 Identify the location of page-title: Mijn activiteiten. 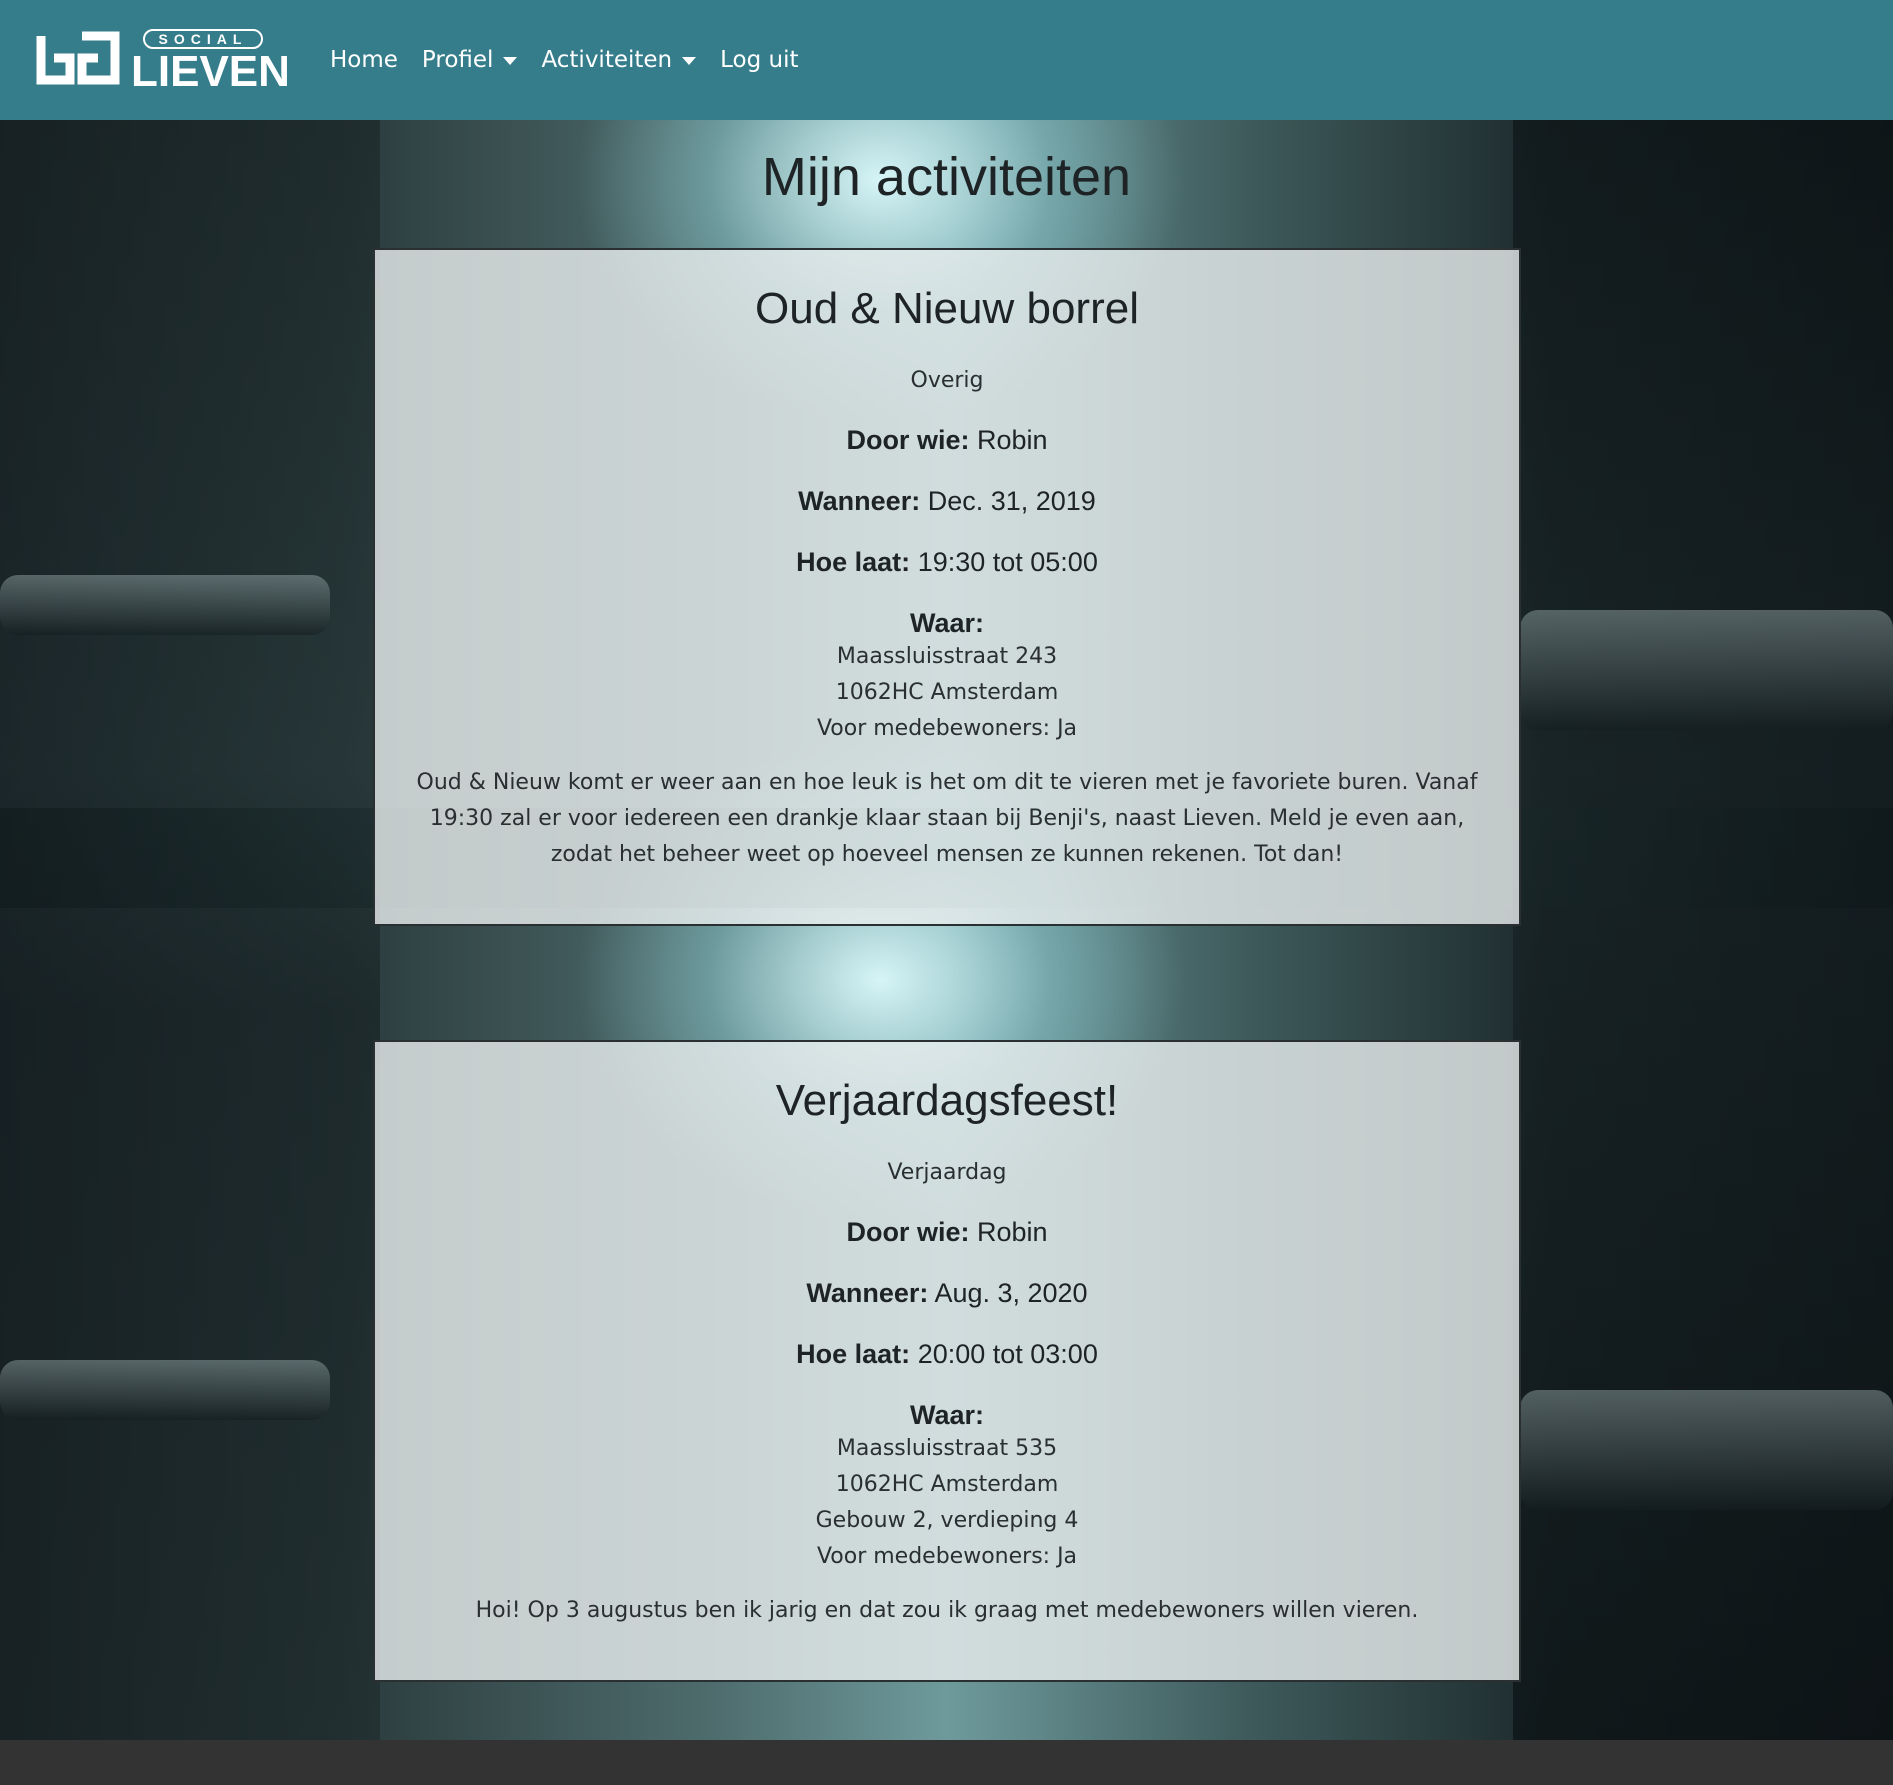
(946, 177).